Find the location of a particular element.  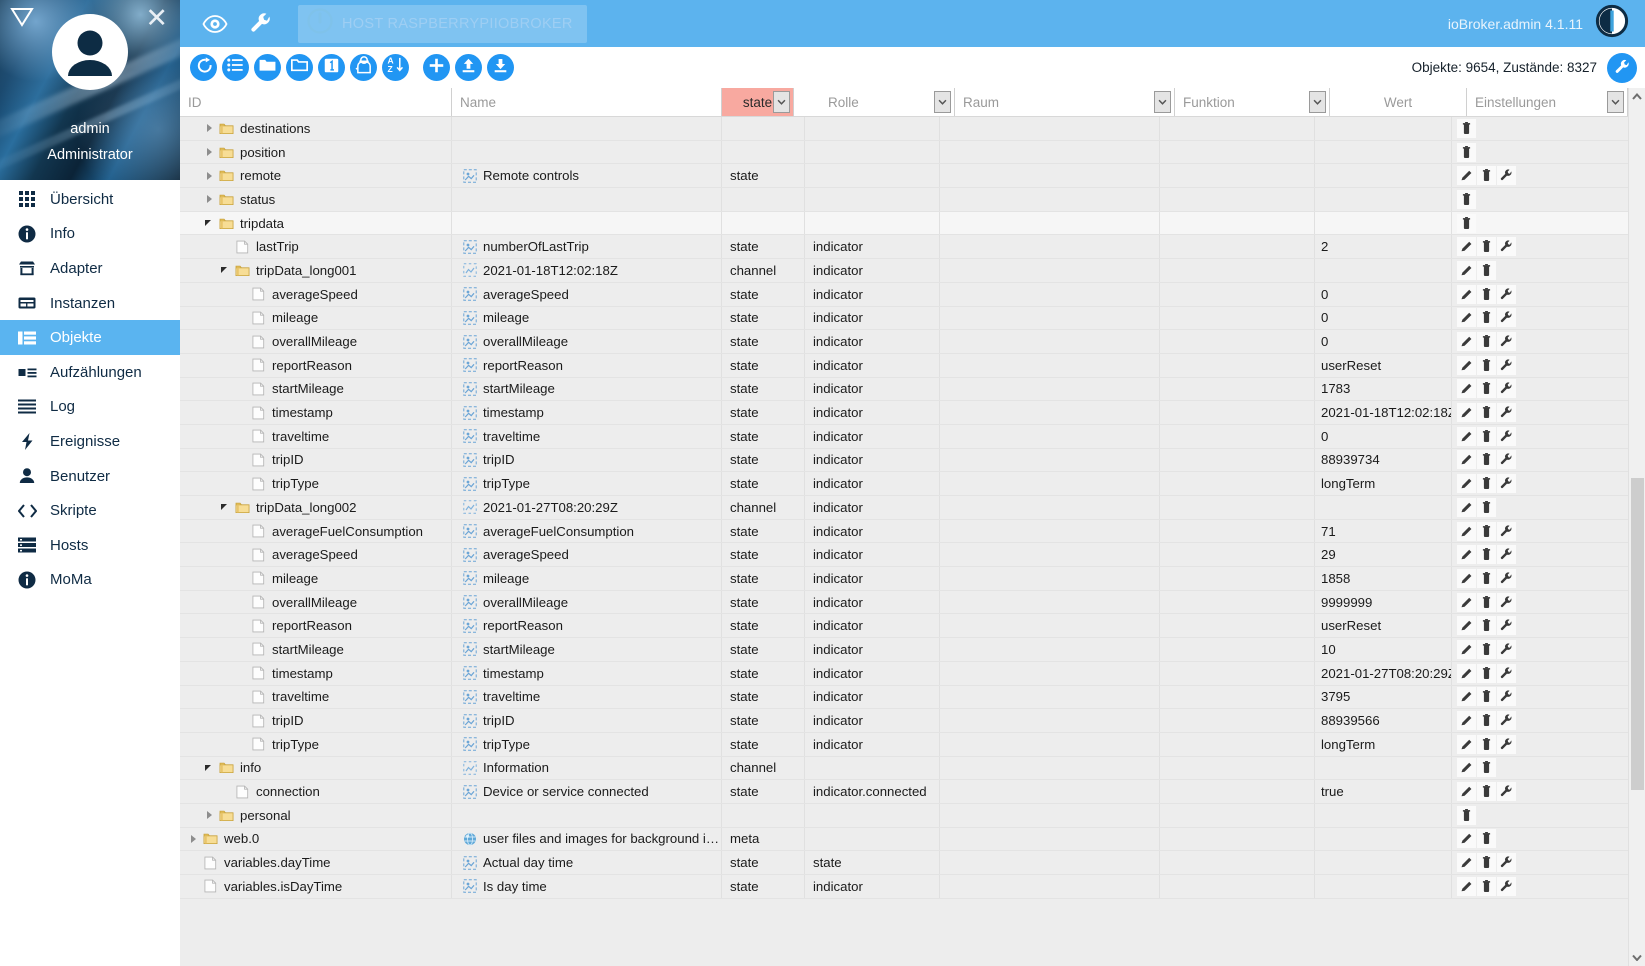

table-row: tripID tripID state indicator 88939734 is located at coordinates (904, 460).